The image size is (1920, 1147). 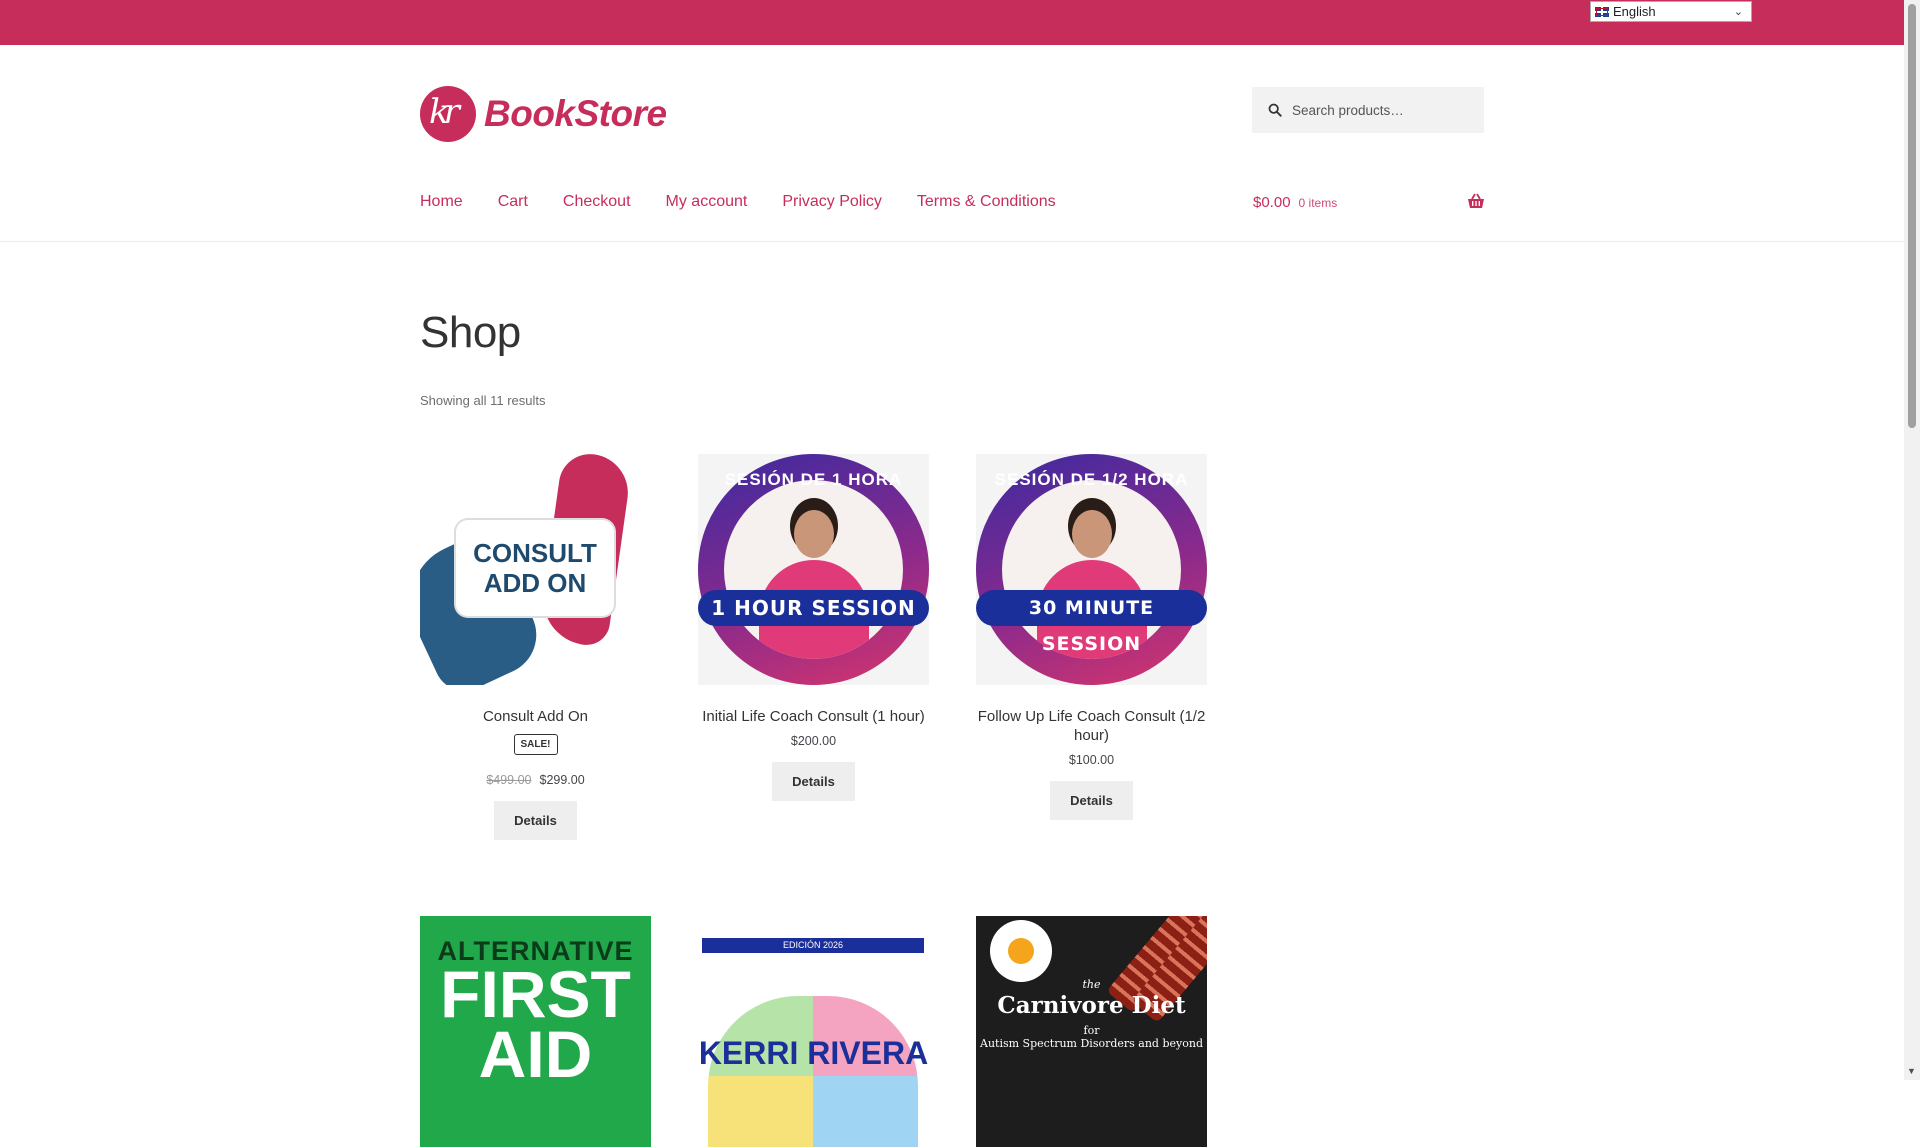 What do you see at coordinates (575, 113) in the screenshot?
I see `site-name: BookStore` at bounding box center [575, 113].